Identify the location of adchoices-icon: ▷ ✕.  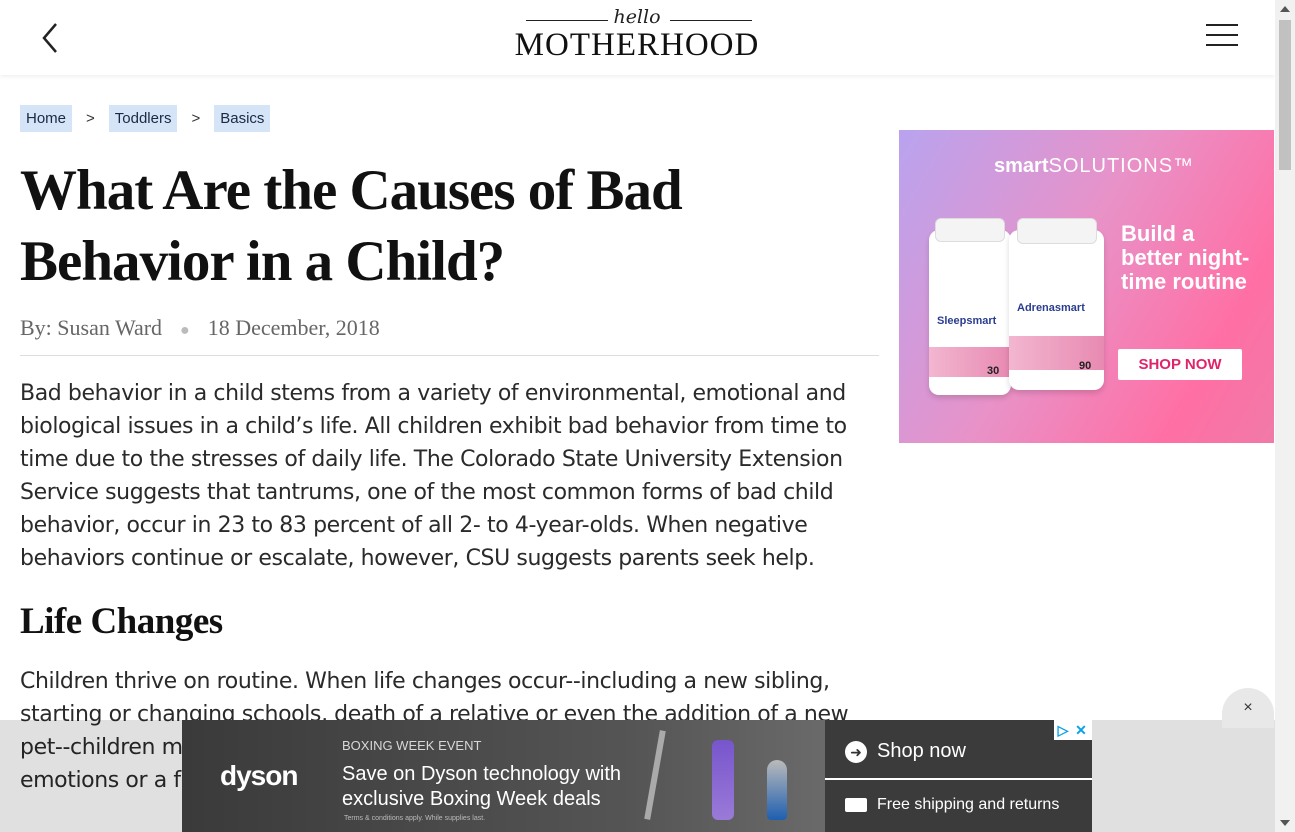
(1073, 730).